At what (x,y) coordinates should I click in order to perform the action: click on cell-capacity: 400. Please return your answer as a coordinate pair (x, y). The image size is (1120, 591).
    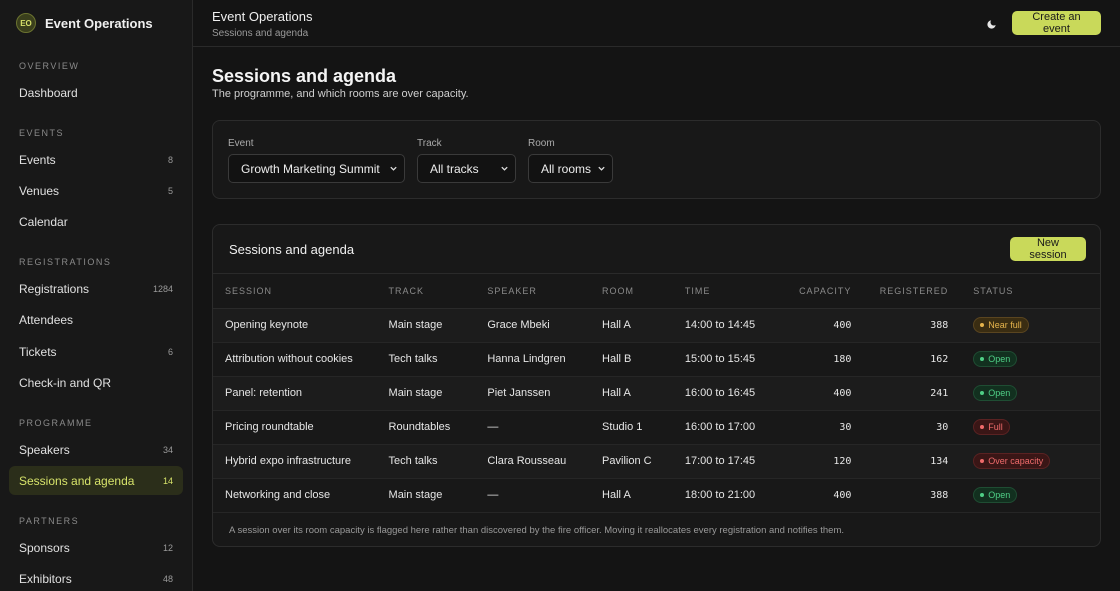
    Looking at the image, I should click on (842, 495).